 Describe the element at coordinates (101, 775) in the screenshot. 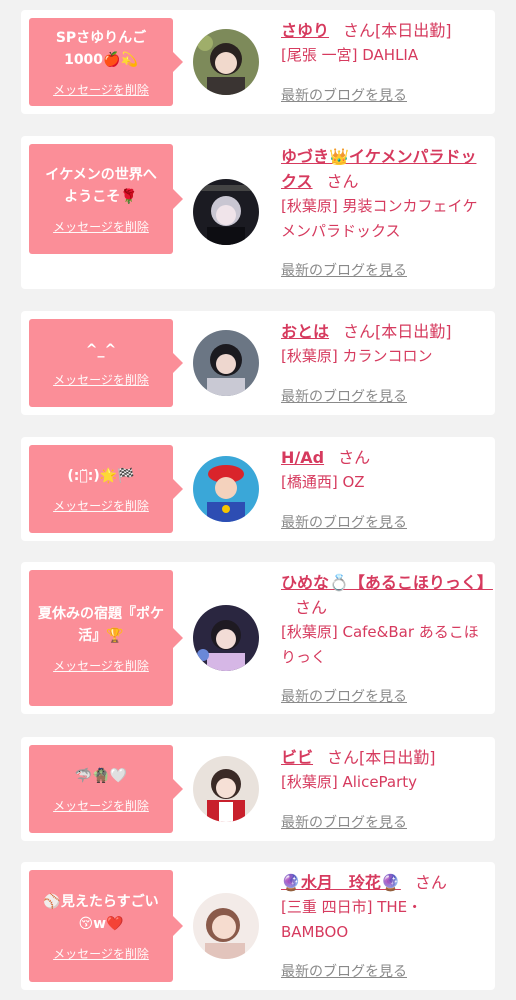

I see `message-text: 🦈🧌🤍` at that location.